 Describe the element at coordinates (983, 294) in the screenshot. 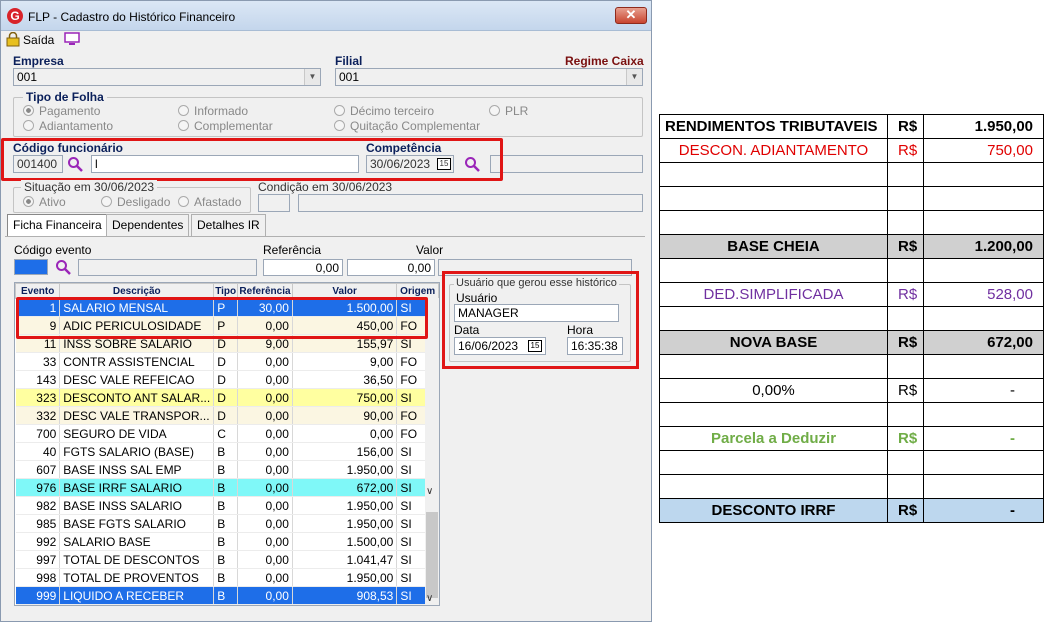

I see `calc-value: 528,00` at that location.